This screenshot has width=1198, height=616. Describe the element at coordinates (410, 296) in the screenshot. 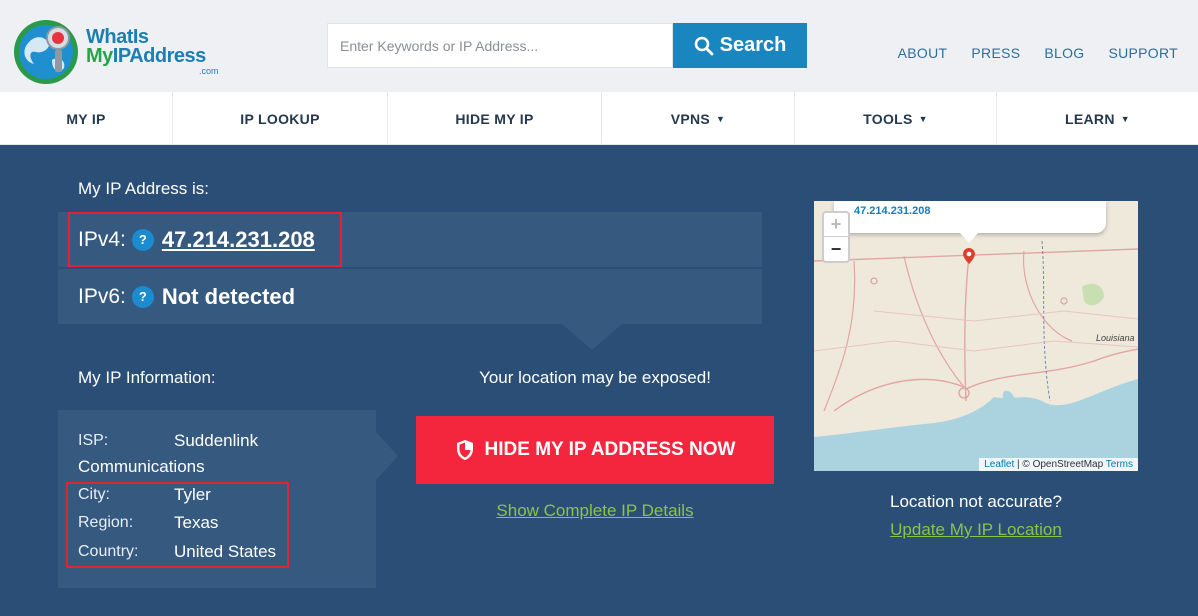

I see `ipv6-row: IPv6: ? Not detected` at that location.